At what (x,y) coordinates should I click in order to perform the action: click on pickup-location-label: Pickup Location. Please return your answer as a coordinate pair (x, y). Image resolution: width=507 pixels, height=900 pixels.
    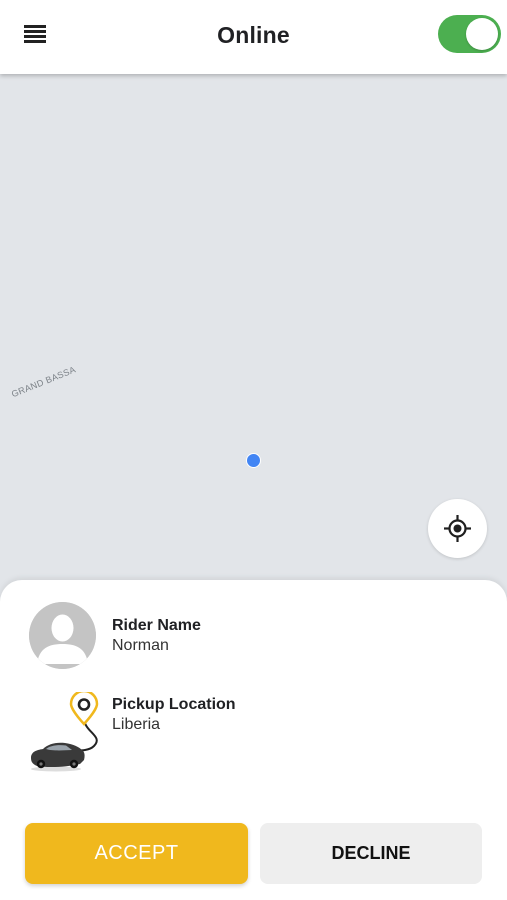
    Looking at the image, I should click on (174, 704).